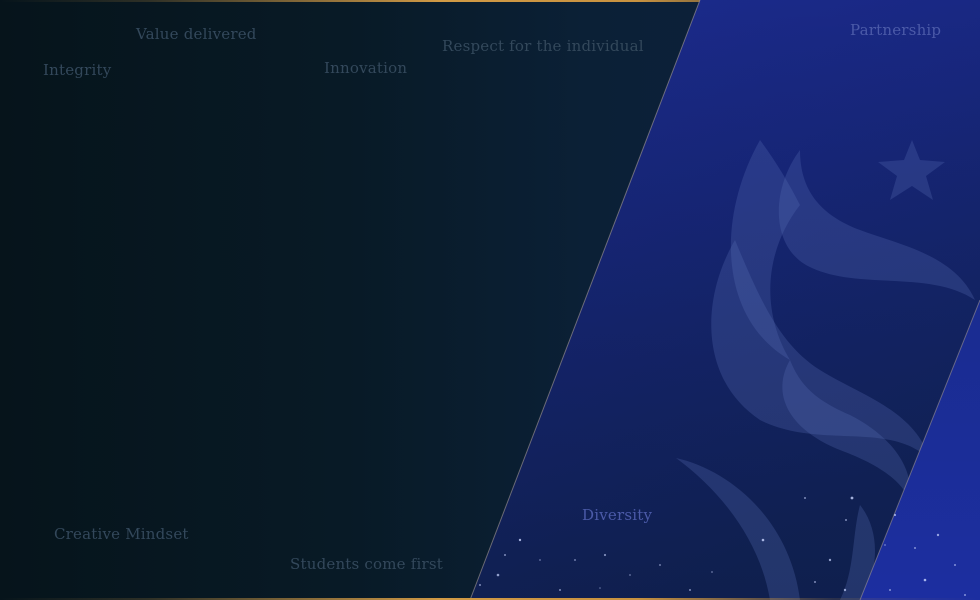  Describe the element at coordinates (896, 30) in the screenshot. I see `value-partnership: Partnership` at that location.